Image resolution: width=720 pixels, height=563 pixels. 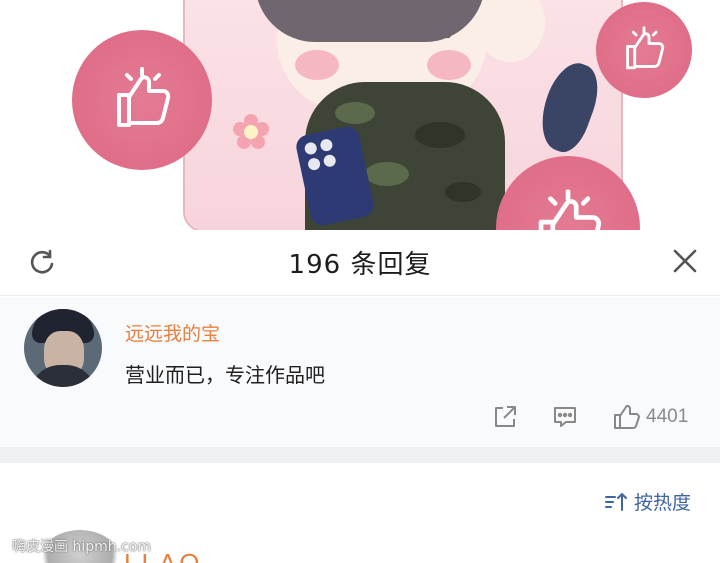 I want to click on sort-label: 按热度, so click(x=663, y=503).